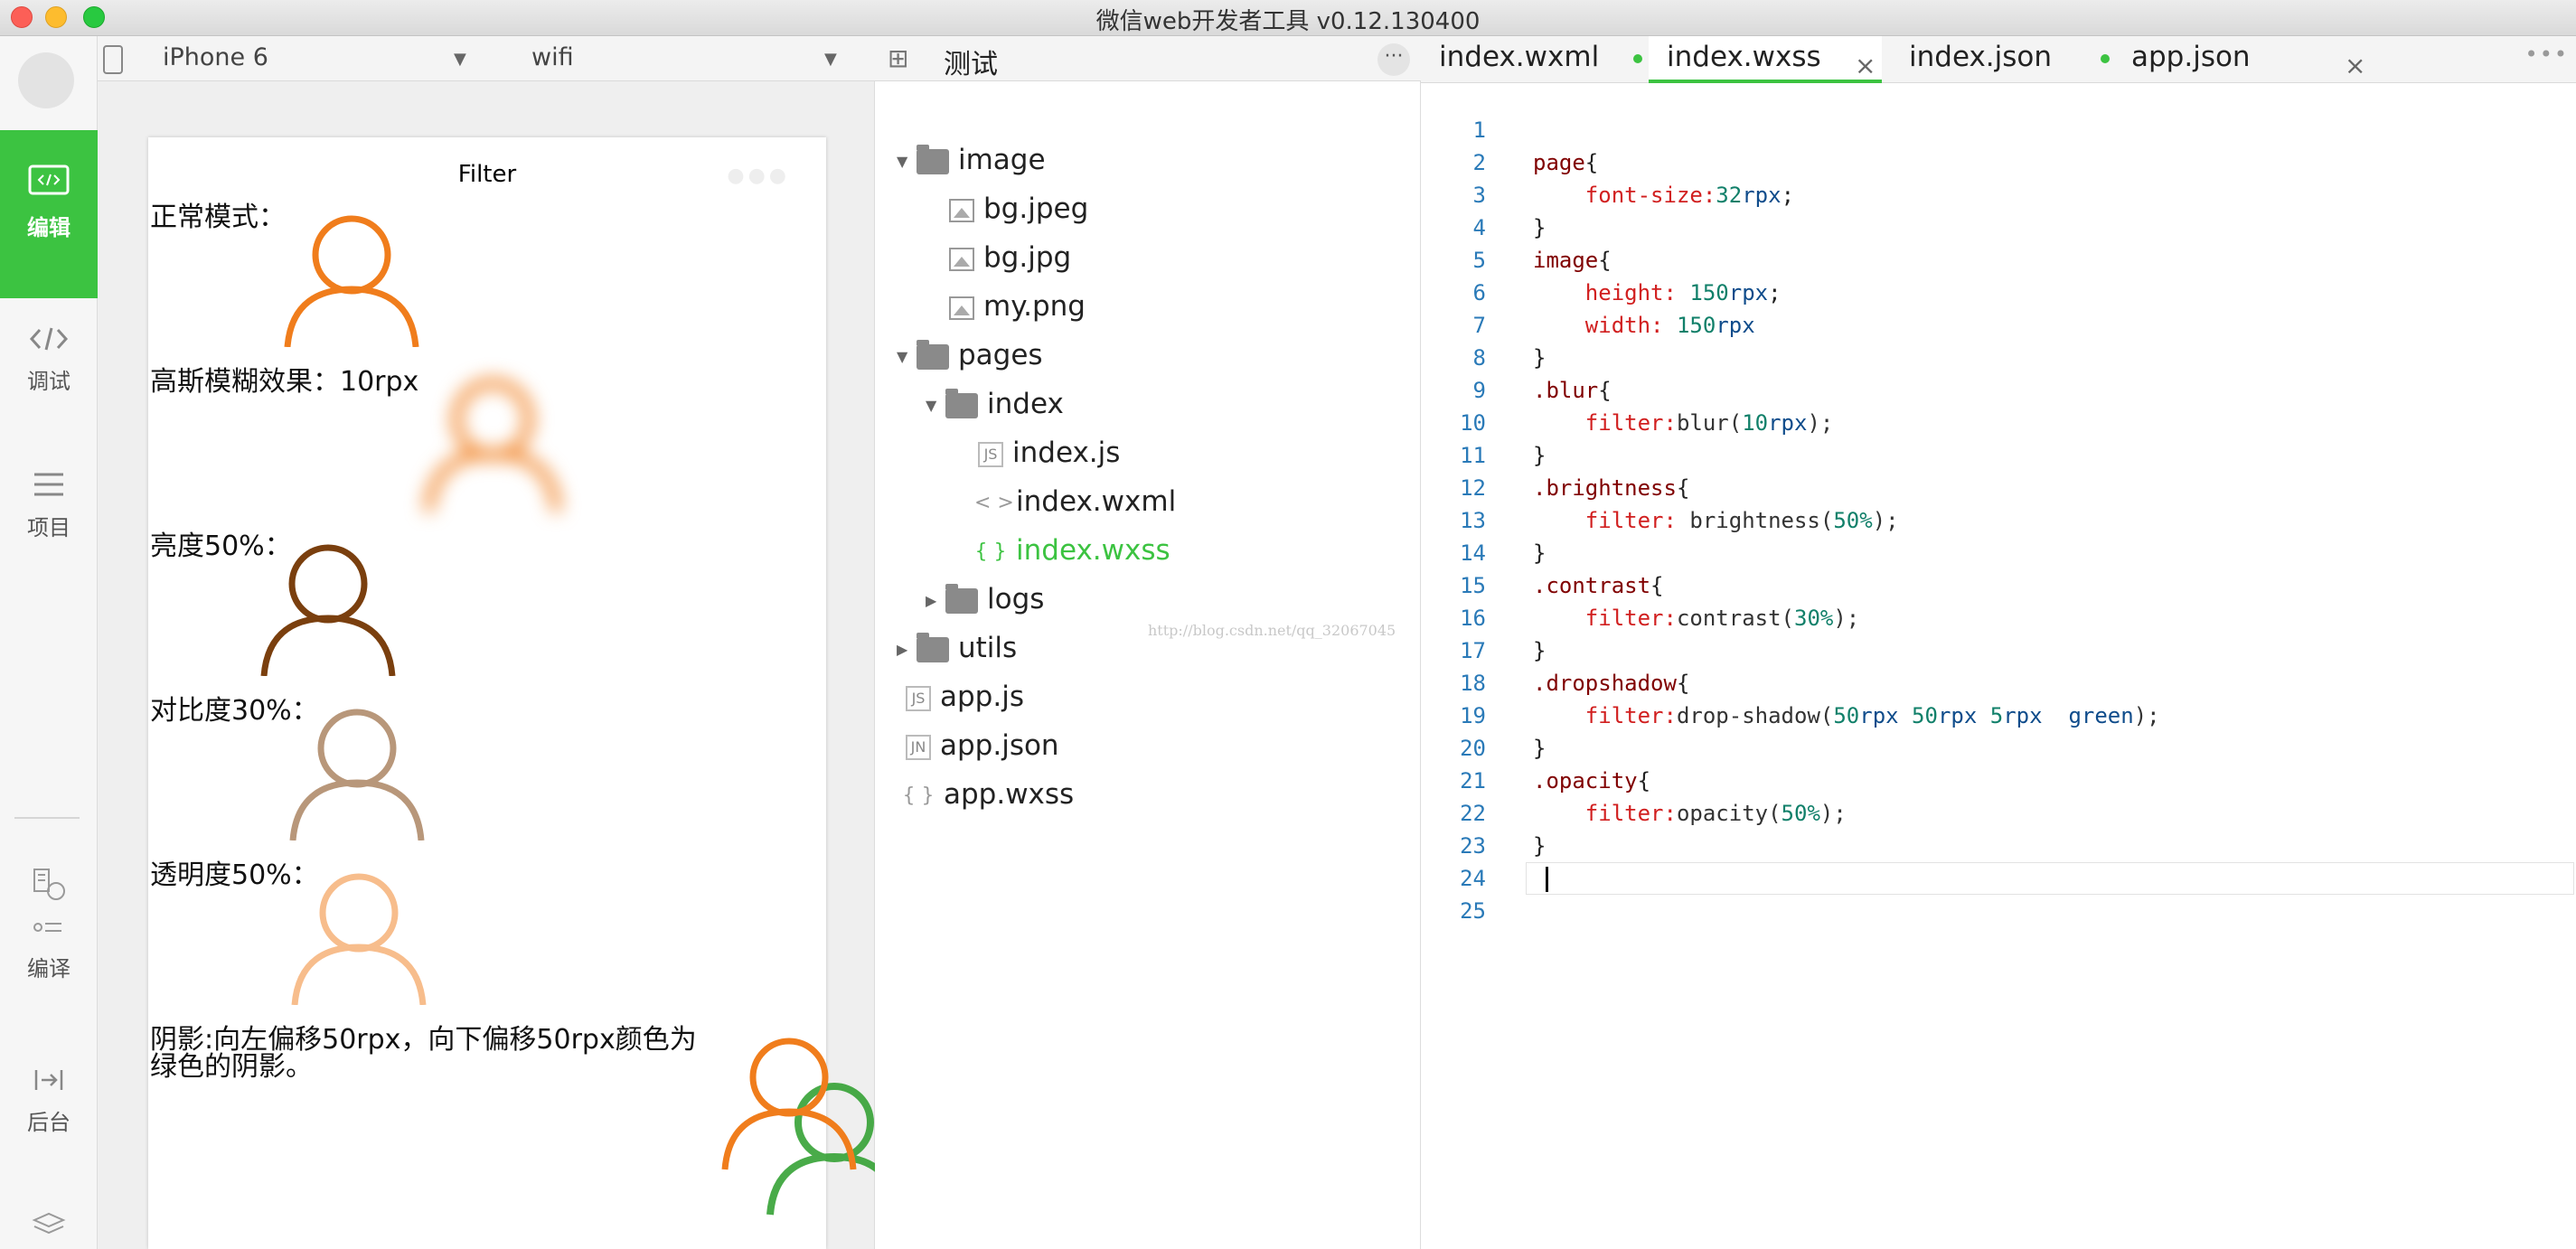  What do you see at coordinates (49, 1230) in the screenshot?
I see `sidebar-item-layers` at bounding box center [49, 1230].